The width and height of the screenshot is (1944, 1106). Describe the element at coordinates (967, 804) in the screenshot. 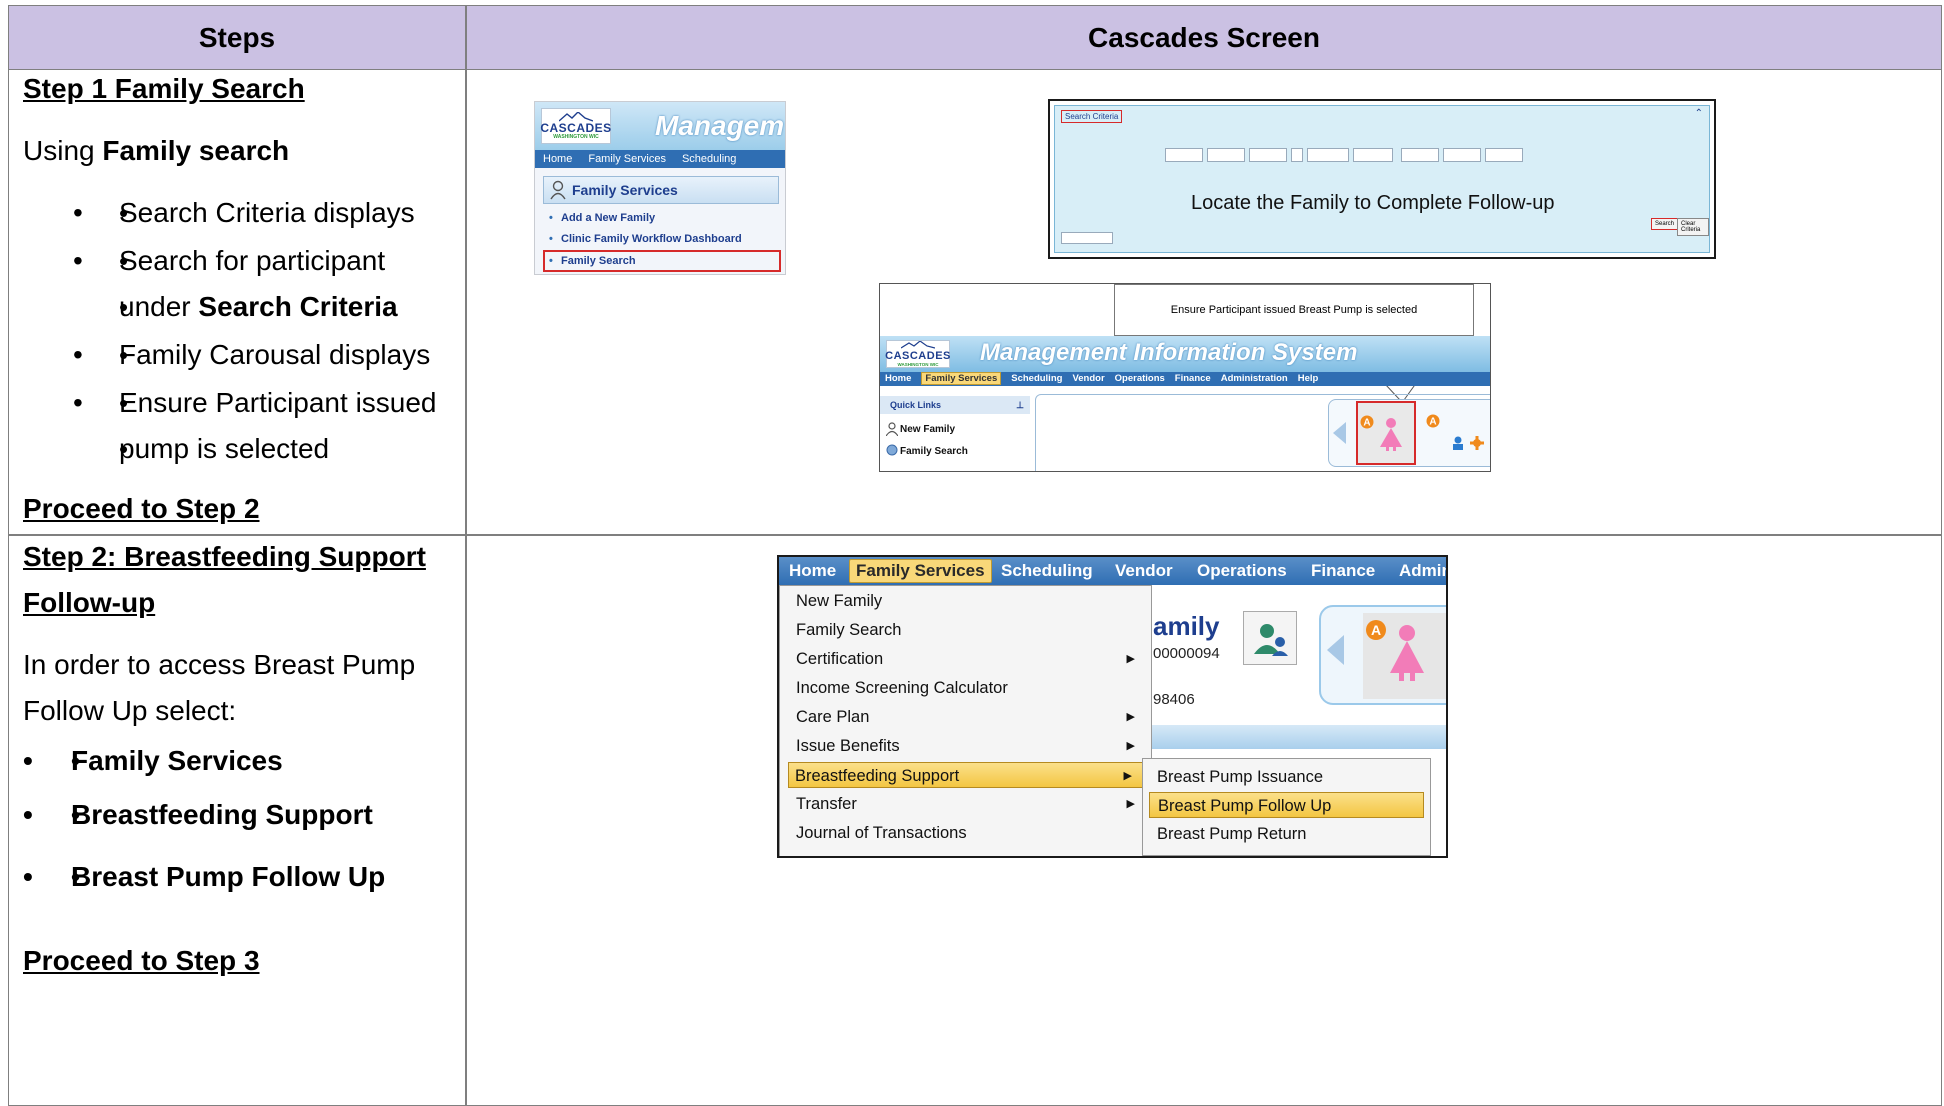

I see `menu-item-transfer: Transfer ▶` at that location.